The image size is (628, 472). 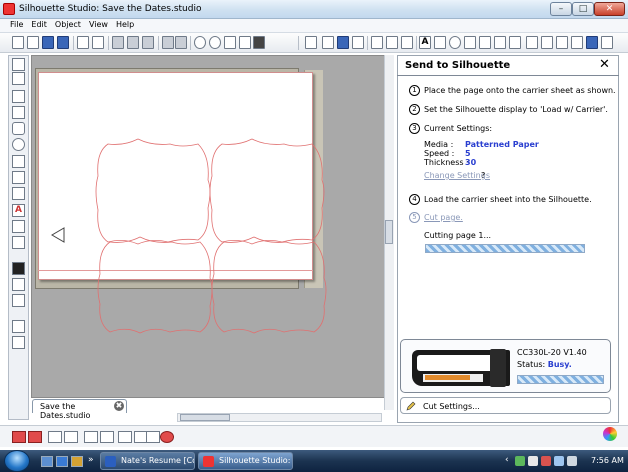 I want to click on word-icon, so click(x=110, y=461).